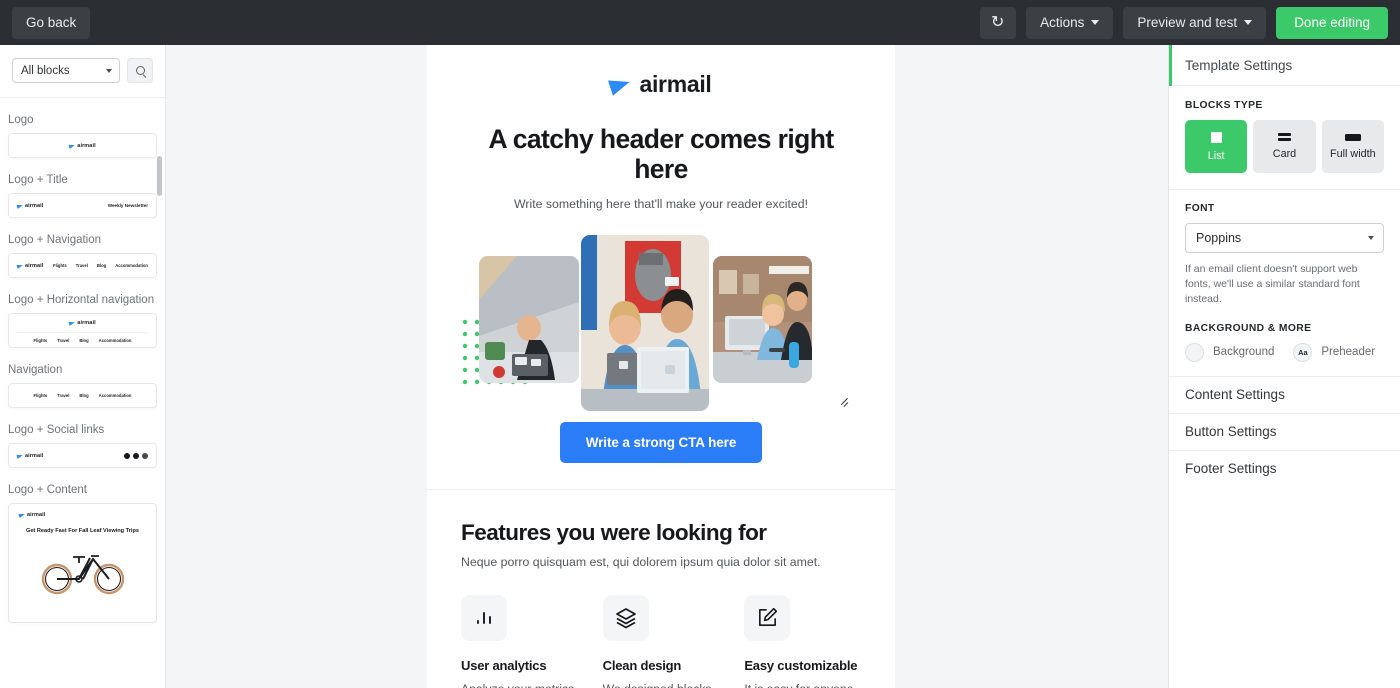 Image resolution: width=1400 pixels, height=688 pixels. I want to click on brand-name: airmail, so click(675, 84).